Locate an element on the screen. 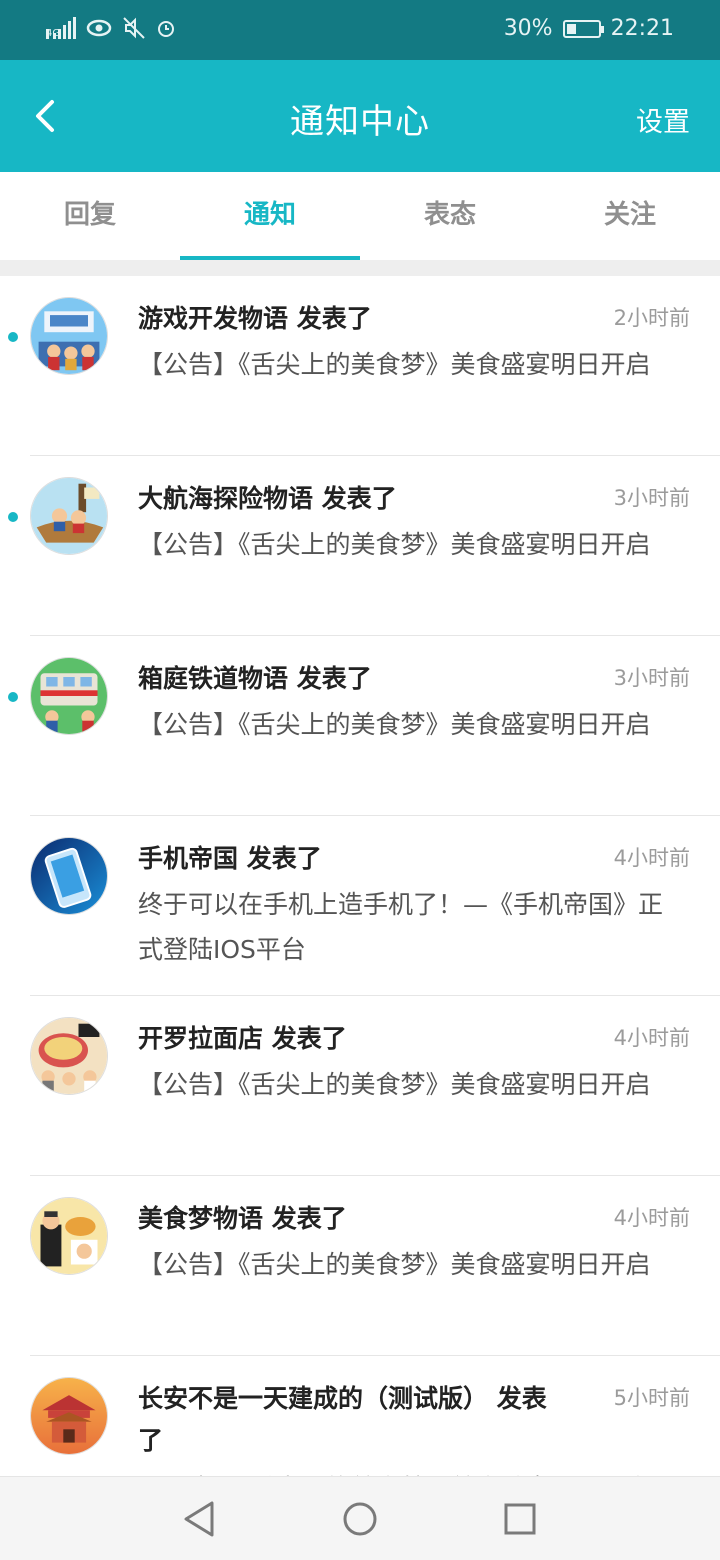  tab-follows: 关注 is located at coordinates (630, 216).